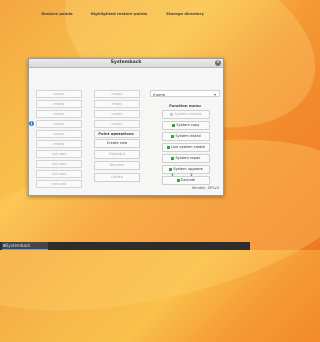 The image size is (320, 342). I want to click on storage-directory-heading: Storage directory, so click(185, 13).